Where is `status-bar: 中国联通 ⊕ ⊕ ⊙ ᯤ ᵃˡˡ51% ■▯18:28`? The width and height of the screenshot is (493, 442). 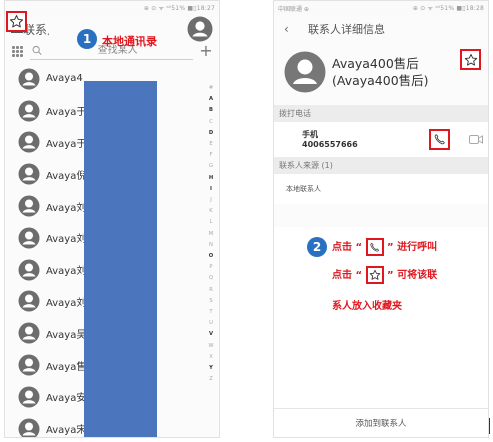
status-bar: 中国联通 ⊕ ⊕ ⊙ ᯤ ᵃˡˡ51% ■▯18:28 is located at coordinates (381, 8).